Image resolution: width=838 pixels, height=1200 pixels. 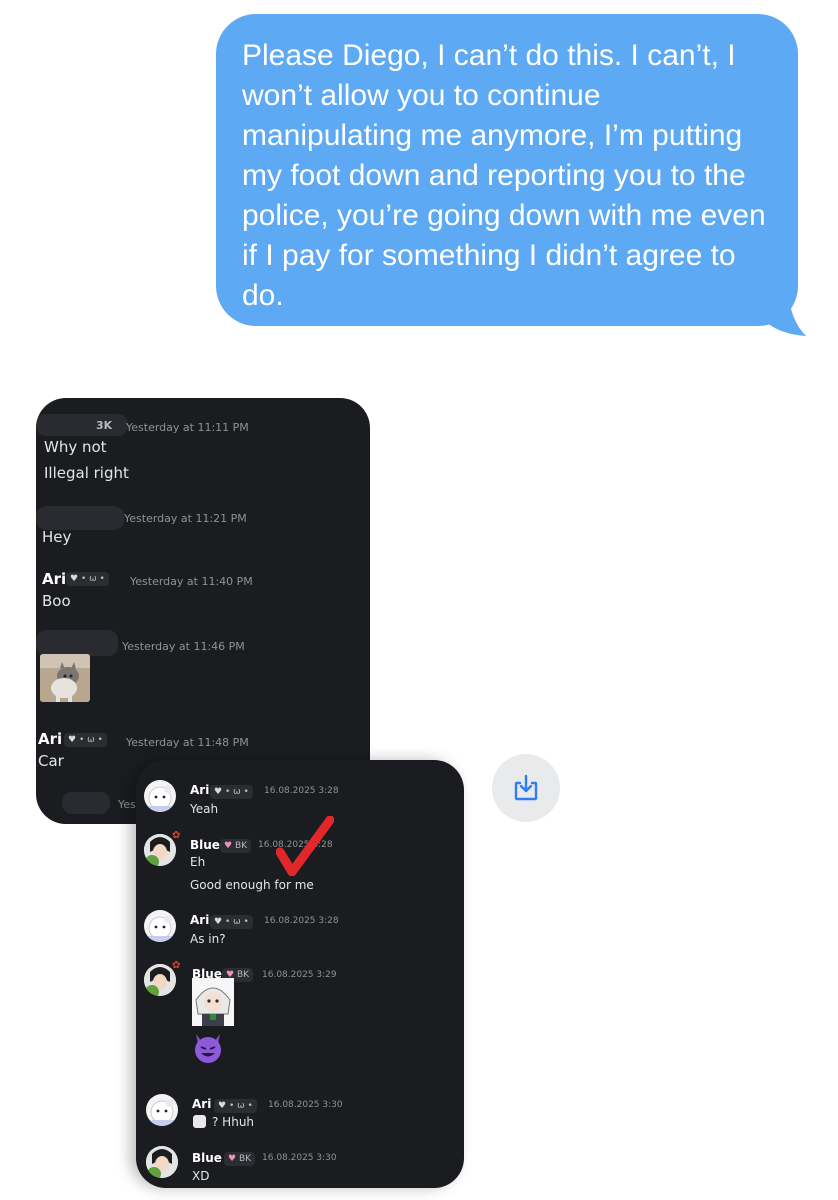 I want to click on message-text: Eh, so click(x=198, y=862).